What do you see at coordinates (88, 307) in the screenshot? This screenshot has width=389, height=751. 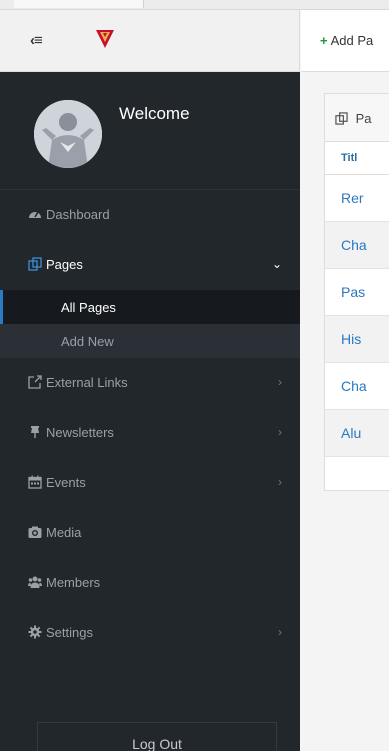 I see `submenu-item-label: All Pages` at bounding box center [88, 307].